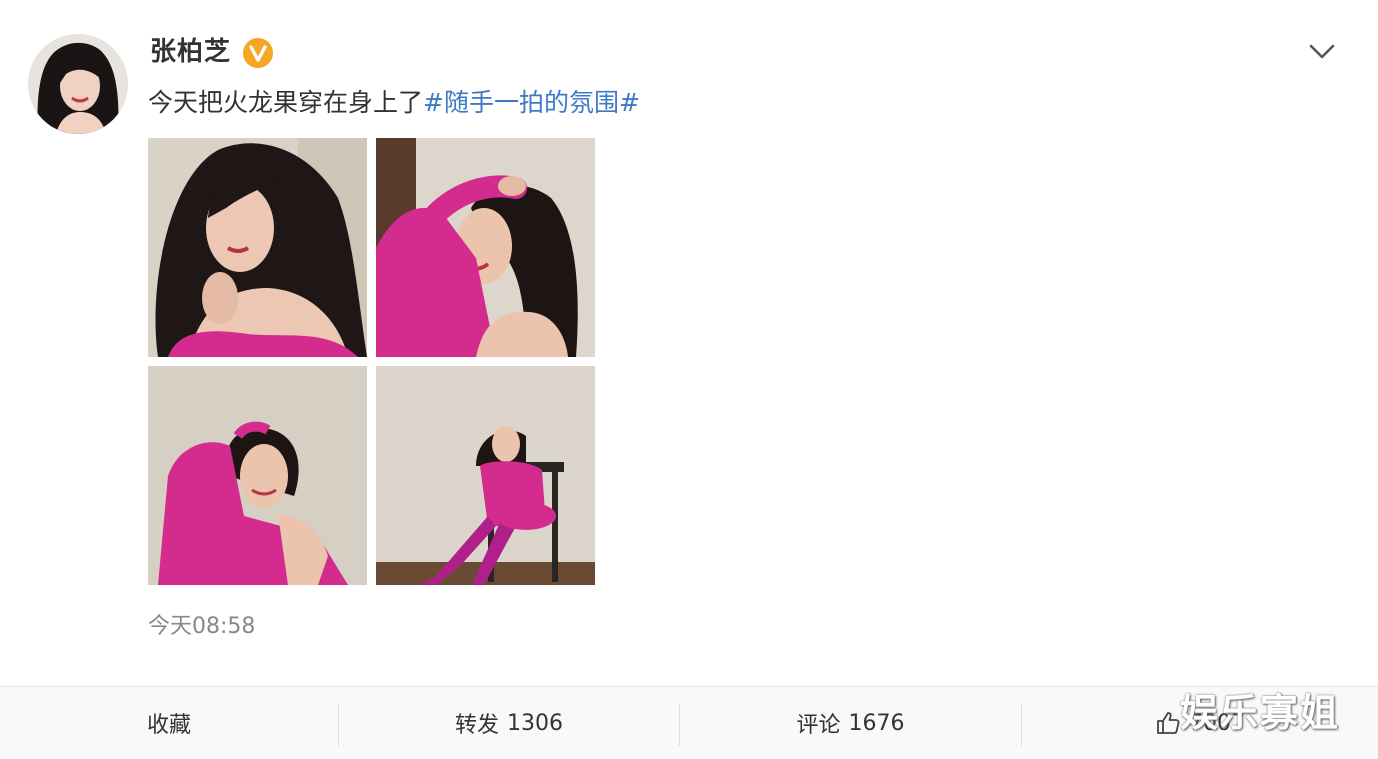  I want to click on chevron-down-icon, so click(1322, 51).